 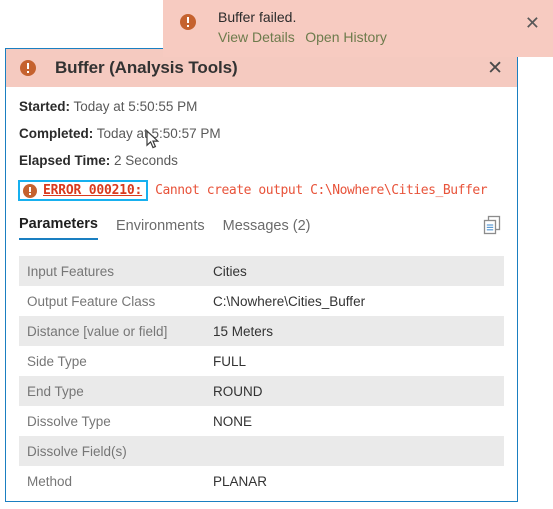 I want to click on parameter-value: C:\Nowhere\Cities_Buffer, so click(x=289, y=301).